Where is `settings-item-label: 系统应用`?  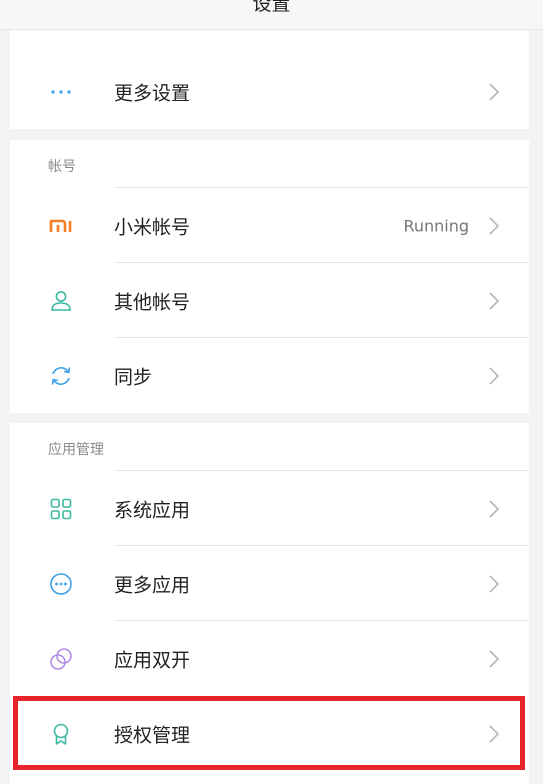 settings-item-label: 系统应用 is located at coordinates (152, 510).